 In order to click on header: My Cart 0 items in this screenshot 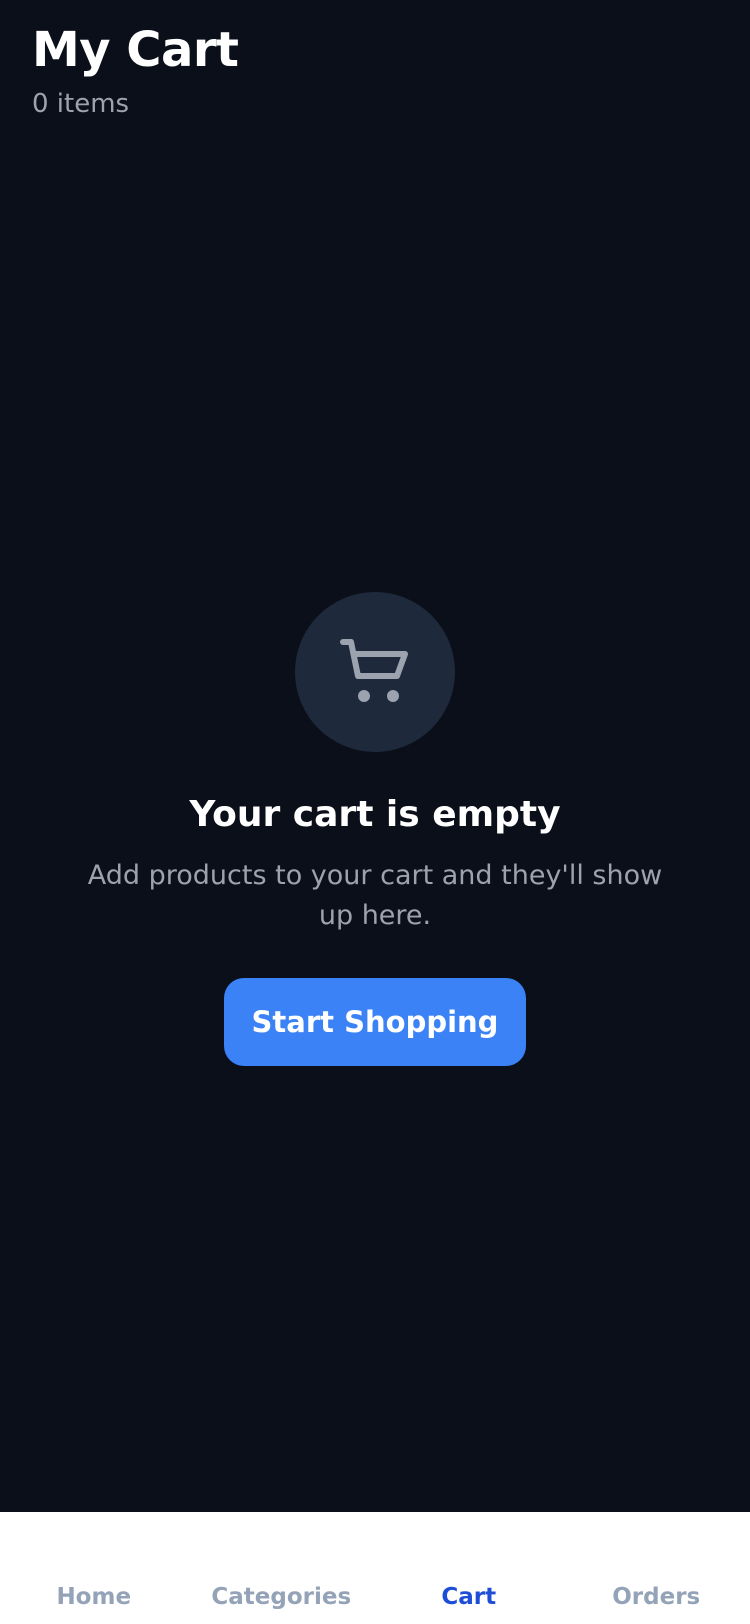, I will do `click(135, 71)`.